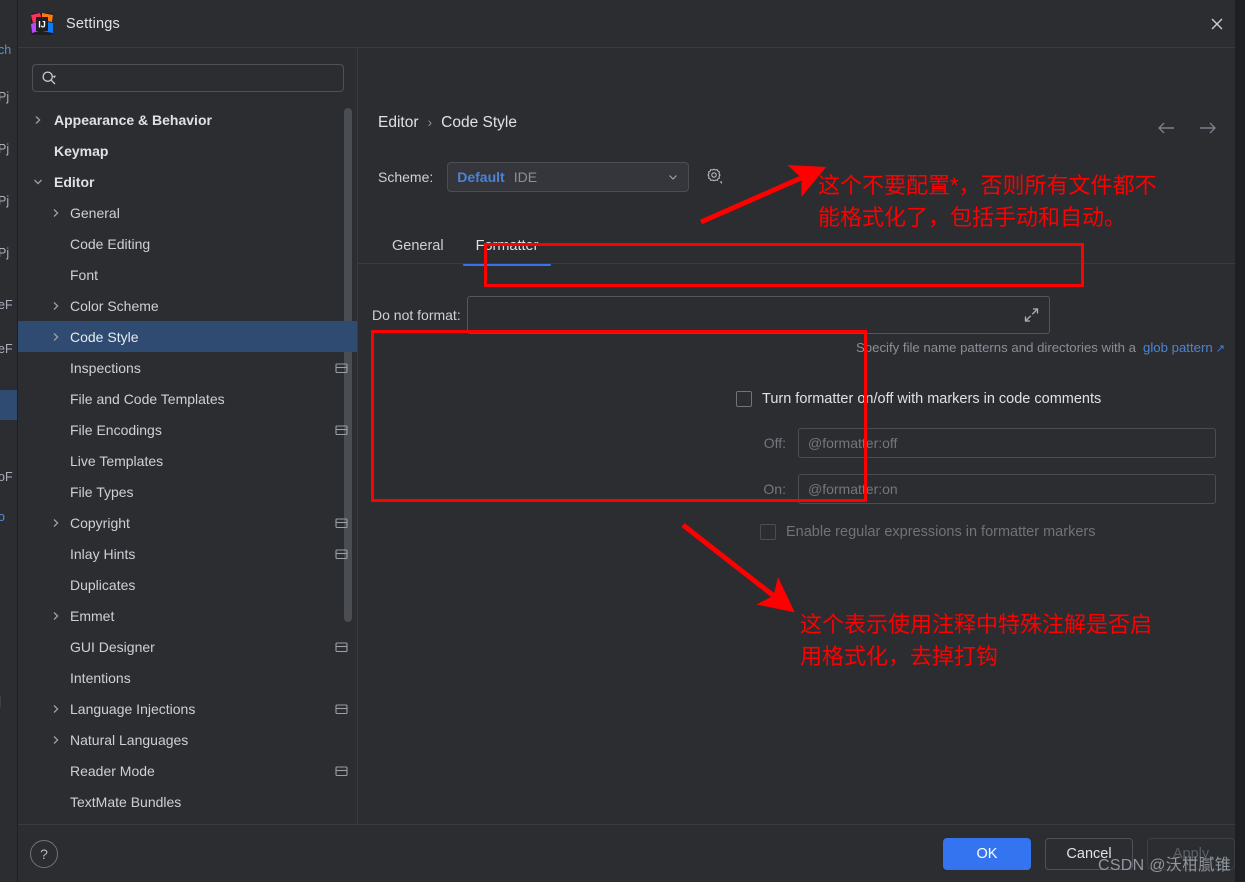 This screenshot has height=882, width=1245. I want to click on sidebar-item-label: Keymap, so click(81, 150).